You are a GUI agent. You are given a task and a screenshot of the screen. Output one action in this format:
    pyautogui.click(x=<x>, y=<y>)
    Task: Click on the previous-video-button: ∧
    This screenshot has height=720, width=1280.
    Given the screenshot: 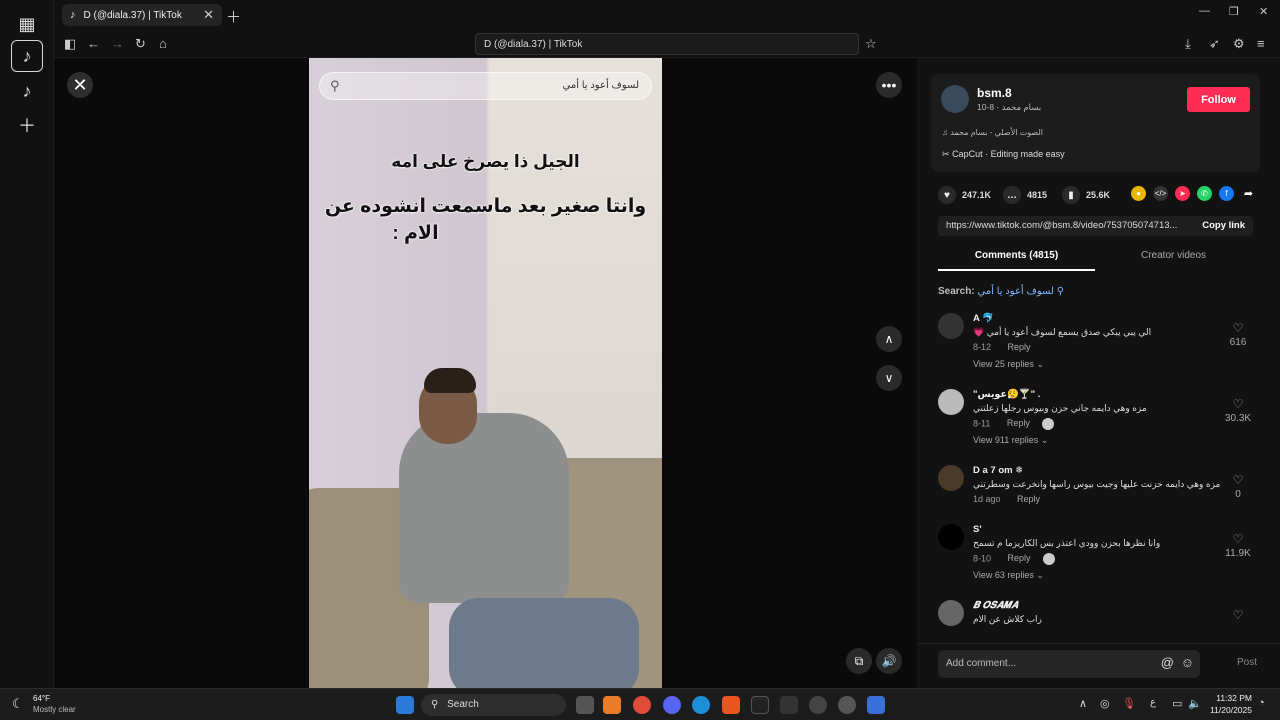 What is the action you would take?
    pyautogui.click(x=889, y=339)
    